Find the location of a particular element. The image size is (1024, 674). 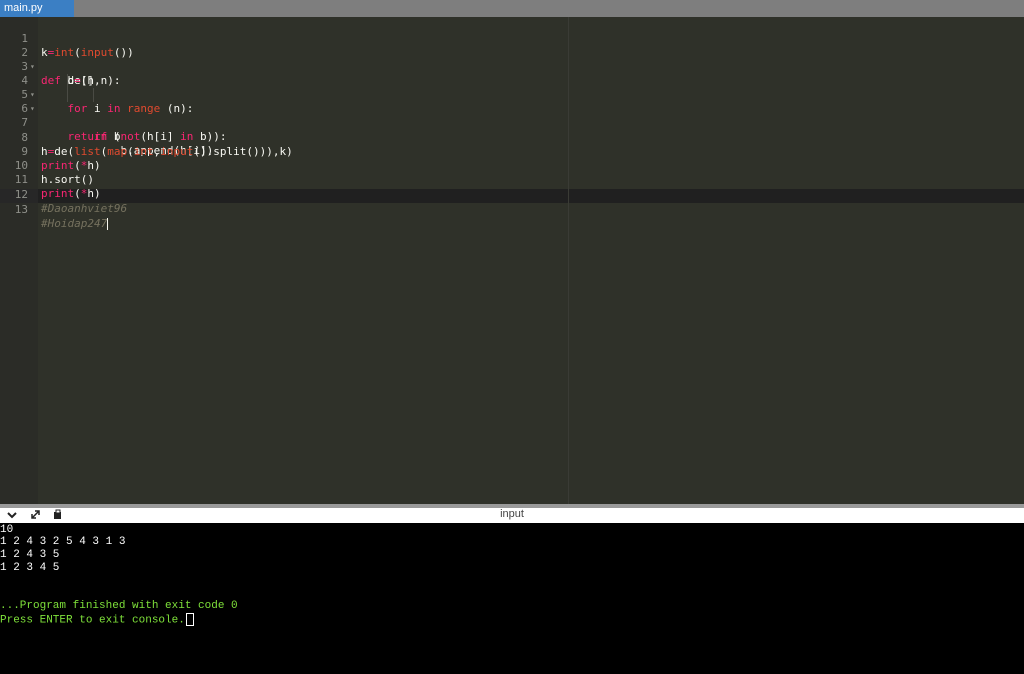

tab-bar: main.py is located at coordinates (512, 8).